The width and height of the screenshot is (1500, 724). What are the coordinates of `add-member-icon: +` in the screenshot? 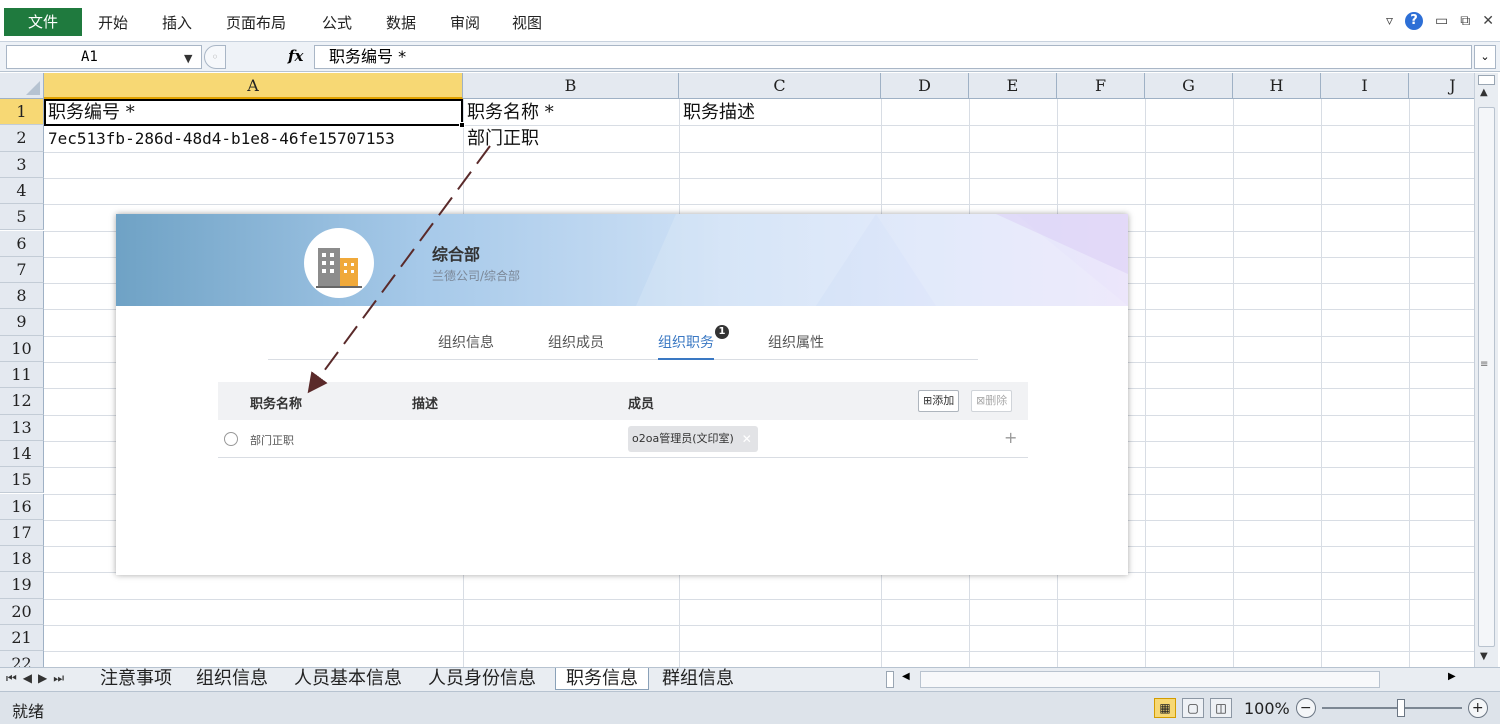 It's located at (1010, 437).